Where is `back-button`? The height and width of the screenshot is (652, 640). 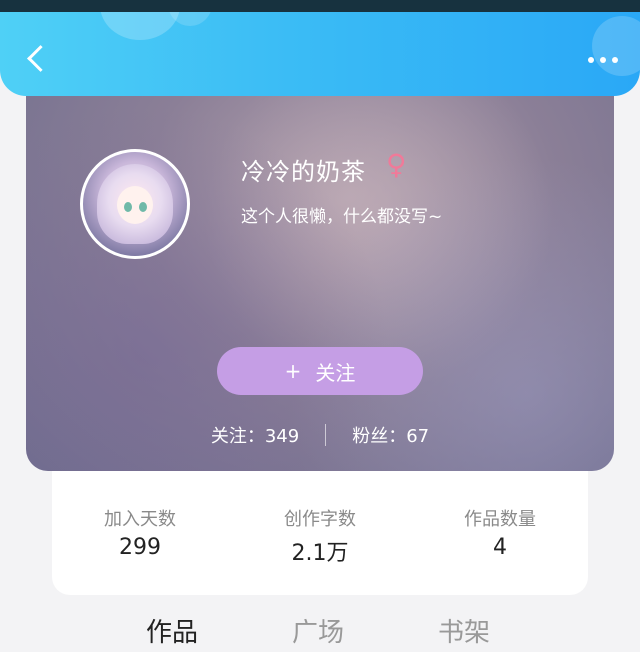
back-button is located at coordinates (36, 58).